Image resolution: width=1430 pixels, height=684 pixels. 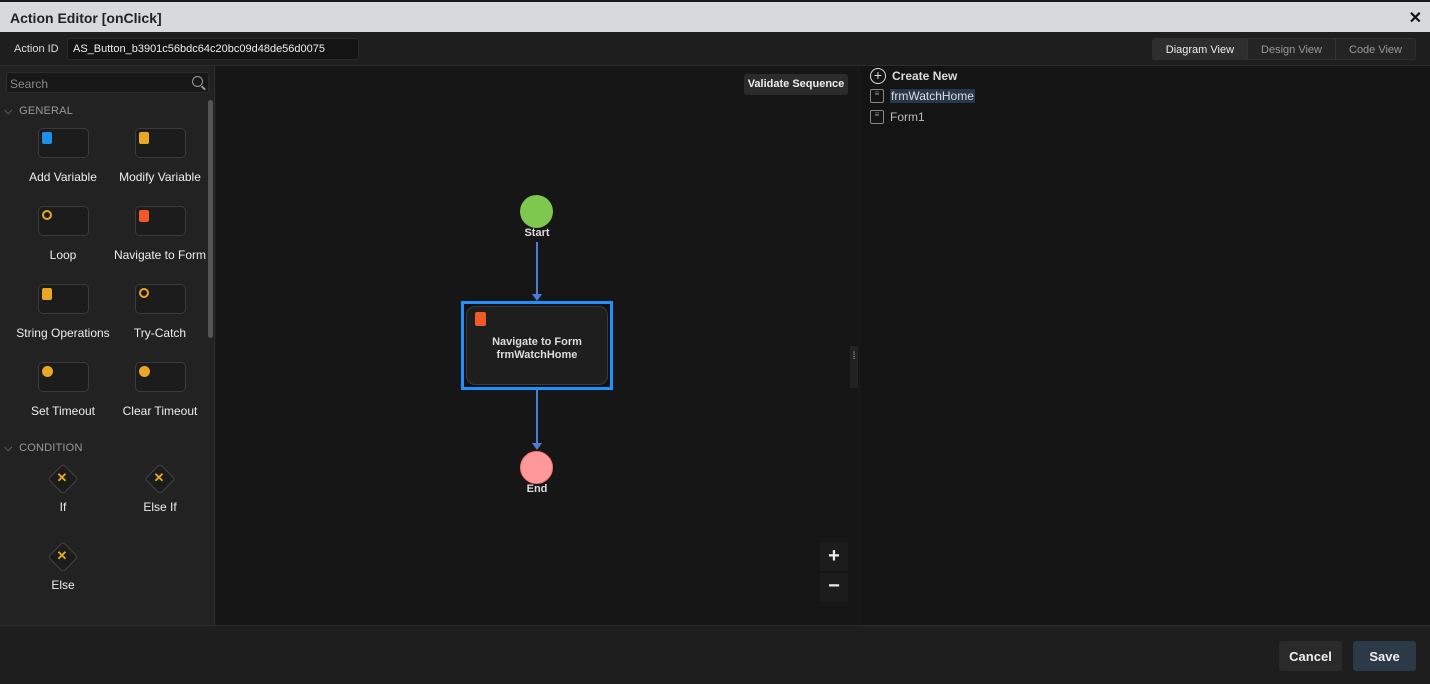 I want to click on palette-string-operations: String Operations, so click(x=63, y=312).